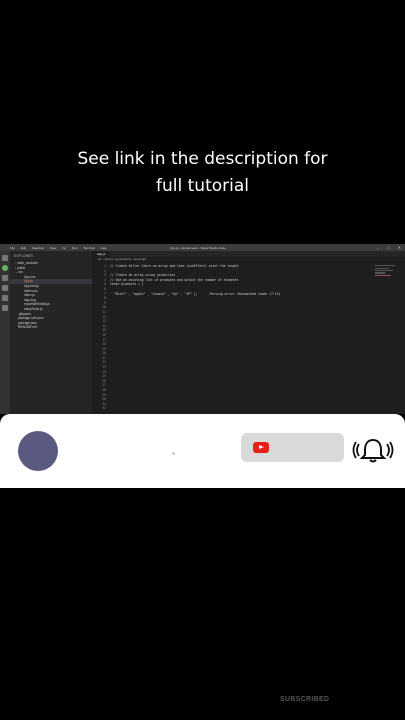  I want to click on remote-icon, so click(5, 308).